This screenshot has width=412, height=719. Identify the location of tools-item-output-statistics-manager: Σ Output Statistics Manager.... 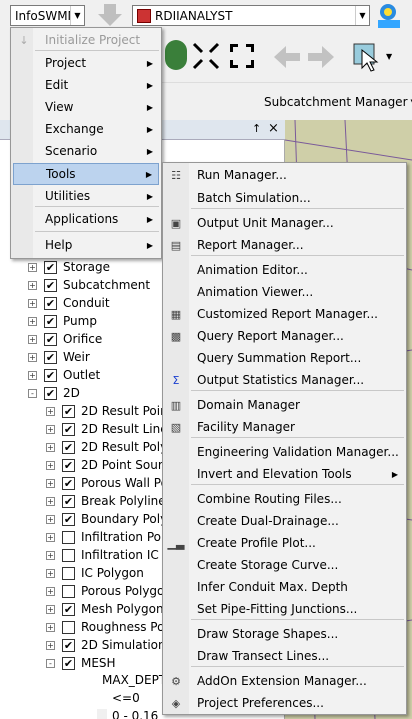
(284, 380).